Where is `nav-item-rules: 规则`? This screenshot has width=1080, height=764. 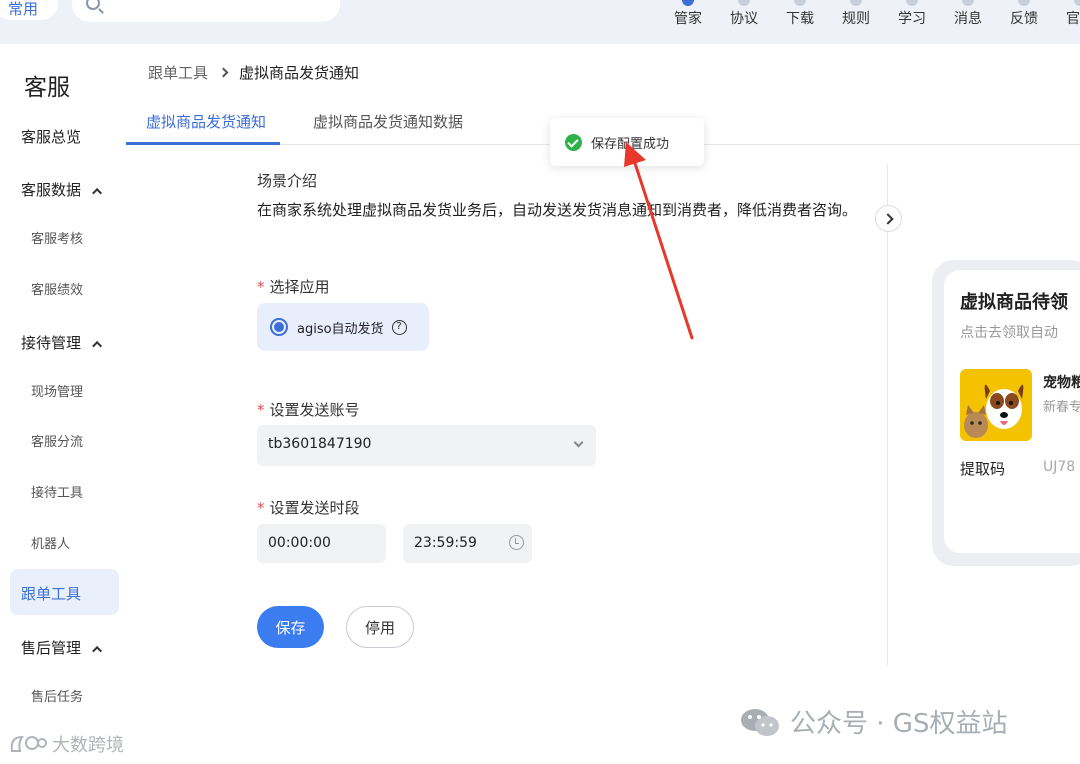 nav-item-rules: 规则 is located at coordinates (856, 14).